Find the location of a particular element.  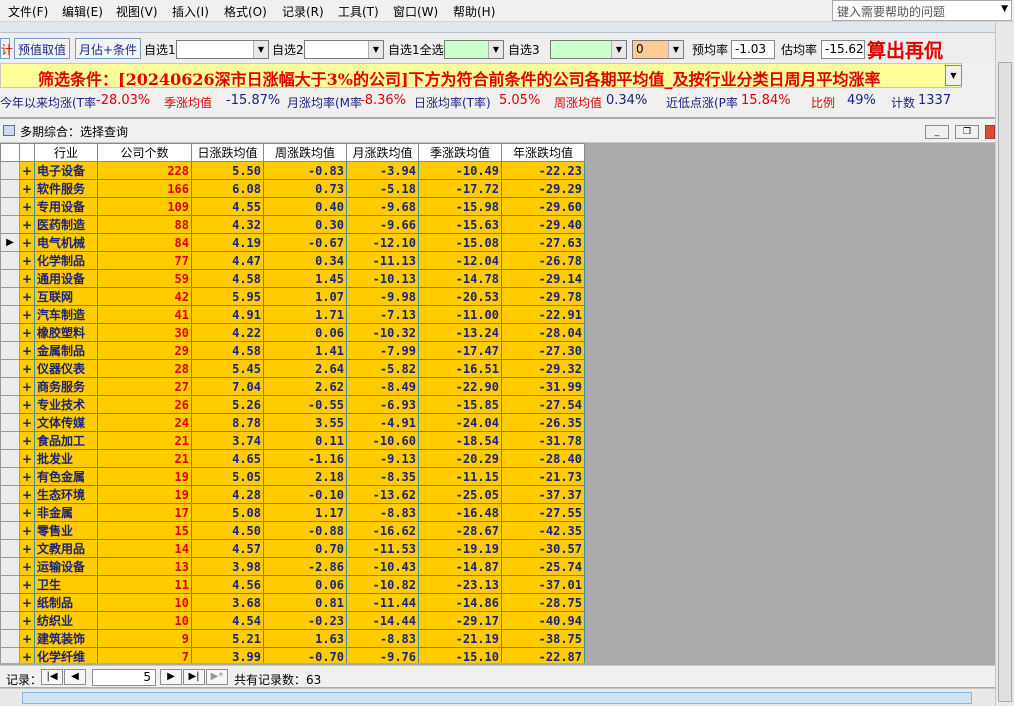

average-cell: -9.13 is located at coordinates (382, 458).